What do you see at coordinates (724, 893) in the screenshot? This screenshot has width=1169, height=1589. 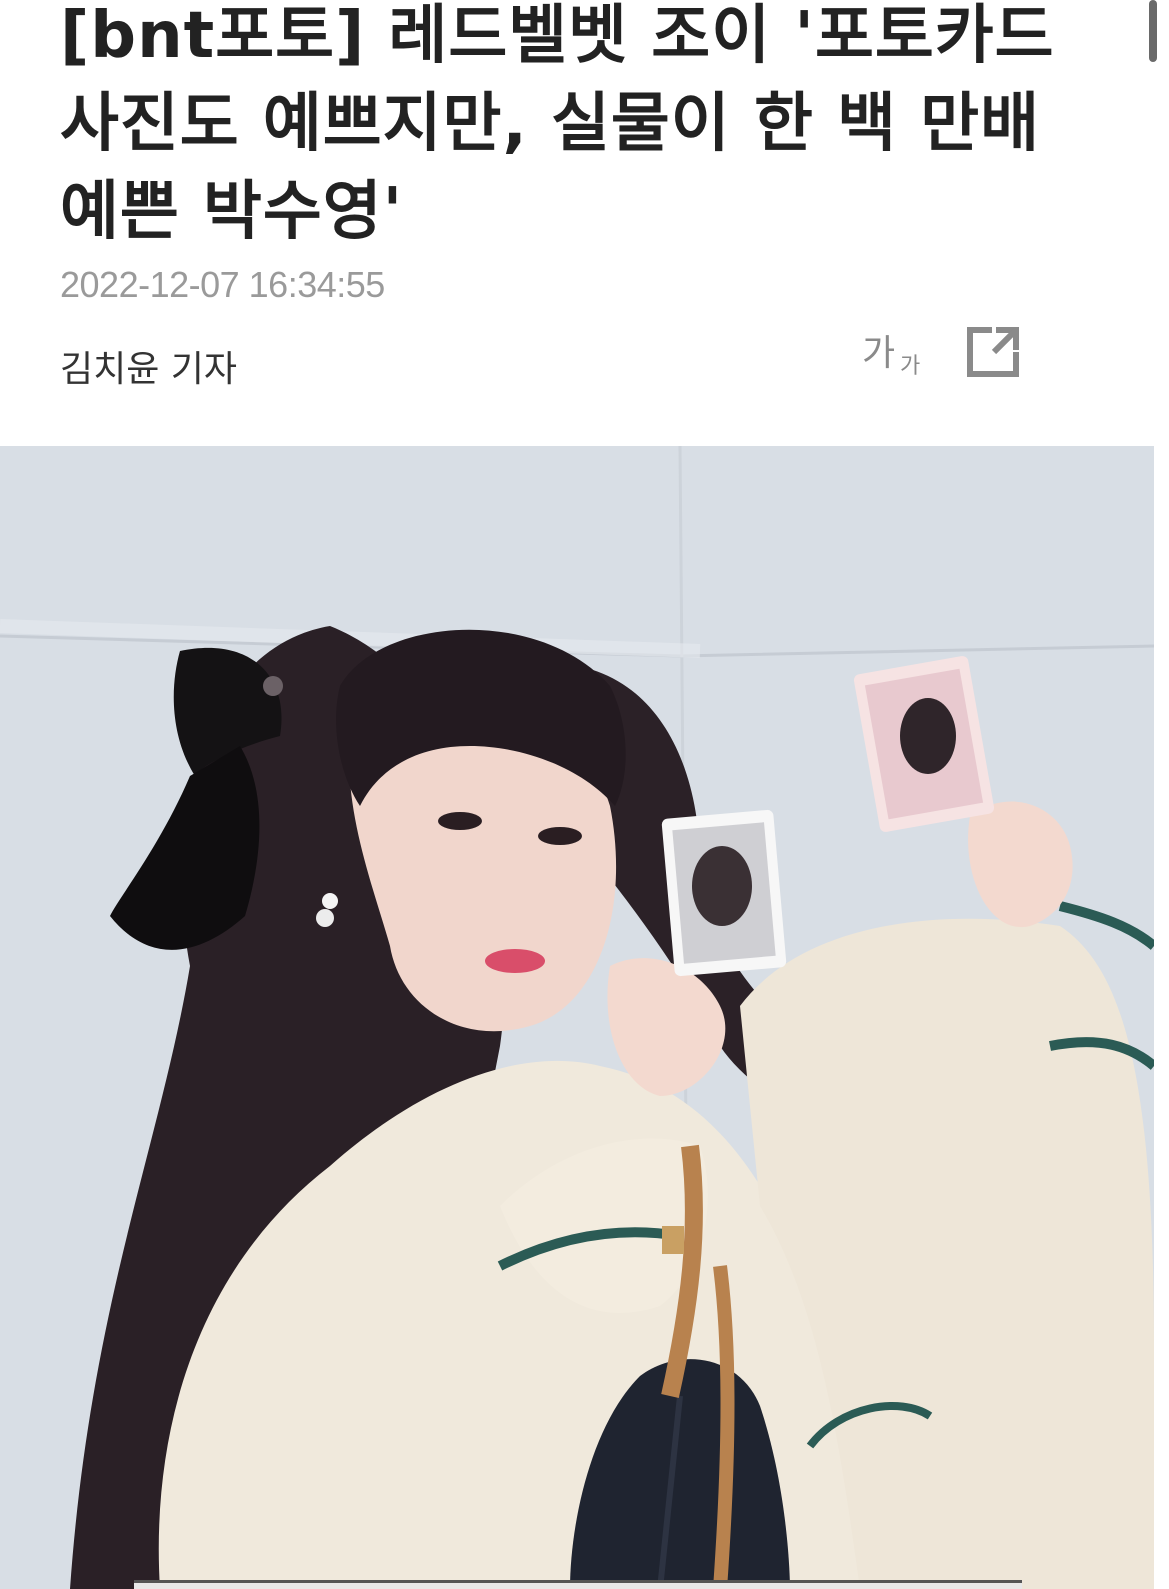 I see `photocard-left` at bounding box center [724, 893].